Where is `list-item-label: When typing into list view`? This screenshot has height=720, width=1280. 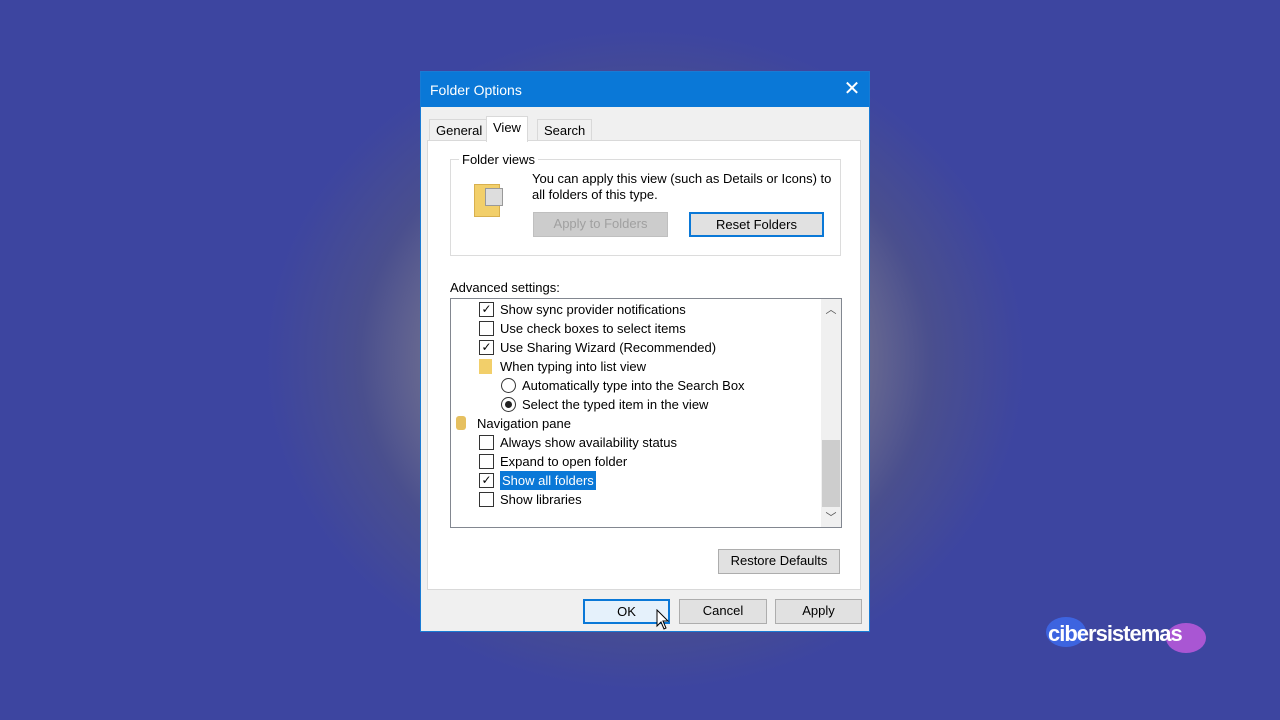 list-item-label: When typing into list view is located at coordinates (573, 366).